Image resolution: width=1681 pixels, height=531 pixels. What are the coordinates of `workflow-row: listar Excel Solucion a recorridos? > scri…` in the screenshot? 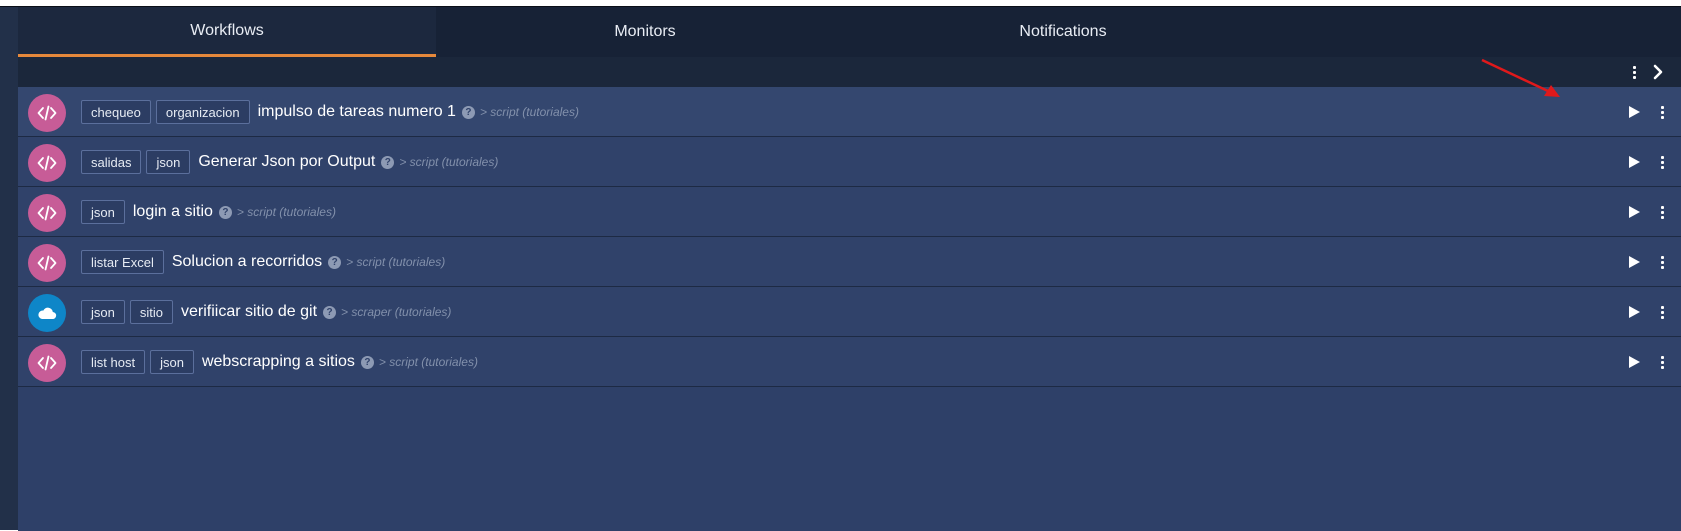 It's located at (849, 262).